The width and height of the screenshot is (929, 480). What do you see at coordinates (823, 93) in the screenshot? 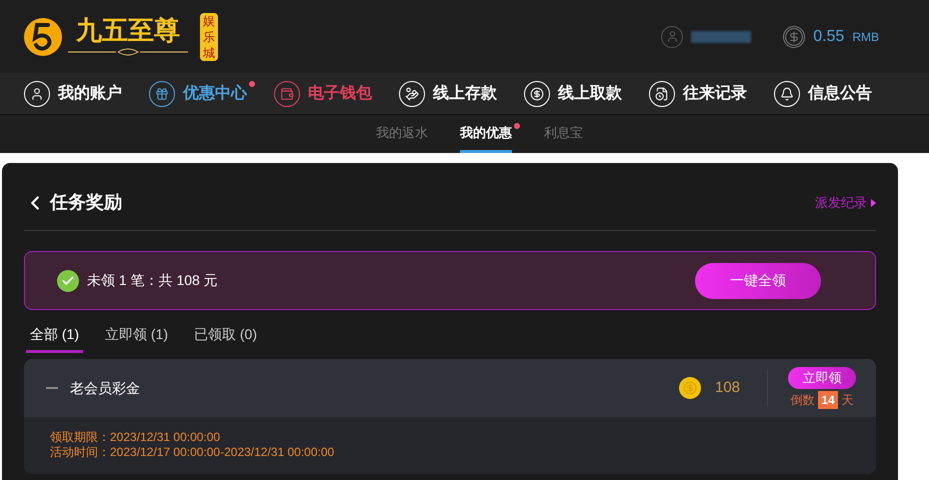
I see `nav-item: 信息公告` at bounding box center [823, 93].